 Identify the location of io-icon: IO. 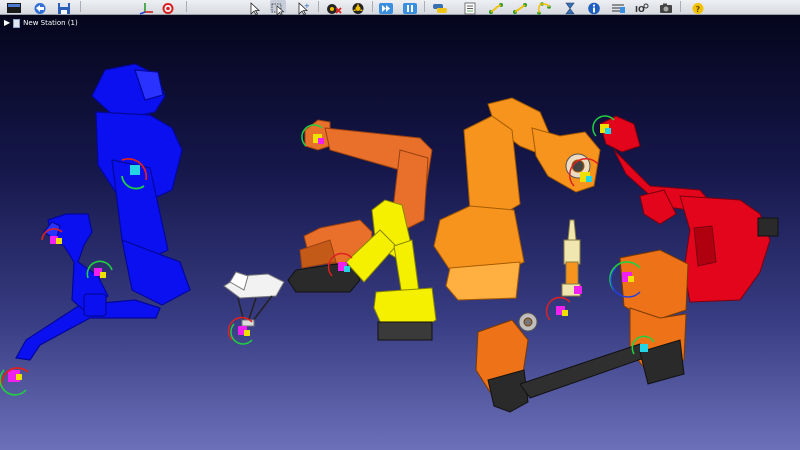
(642, 7).